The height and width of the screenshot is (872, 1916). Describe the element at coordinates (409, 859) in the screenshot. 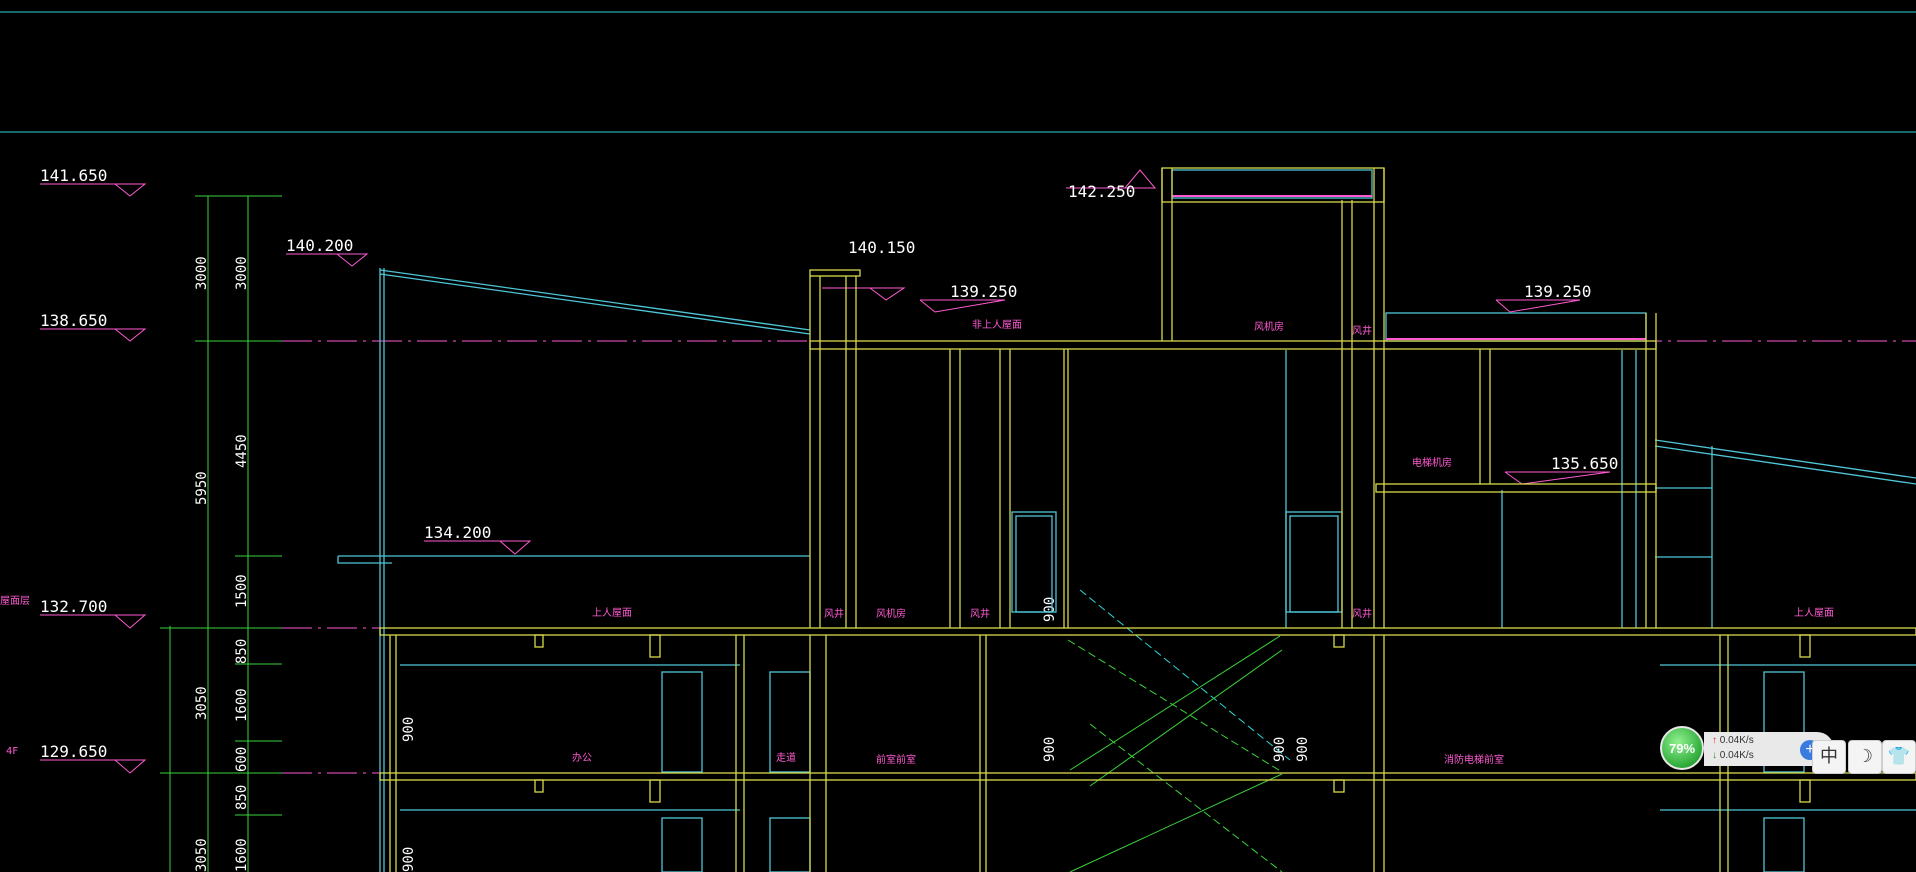

I see `dim-900-f: 900` at that location.